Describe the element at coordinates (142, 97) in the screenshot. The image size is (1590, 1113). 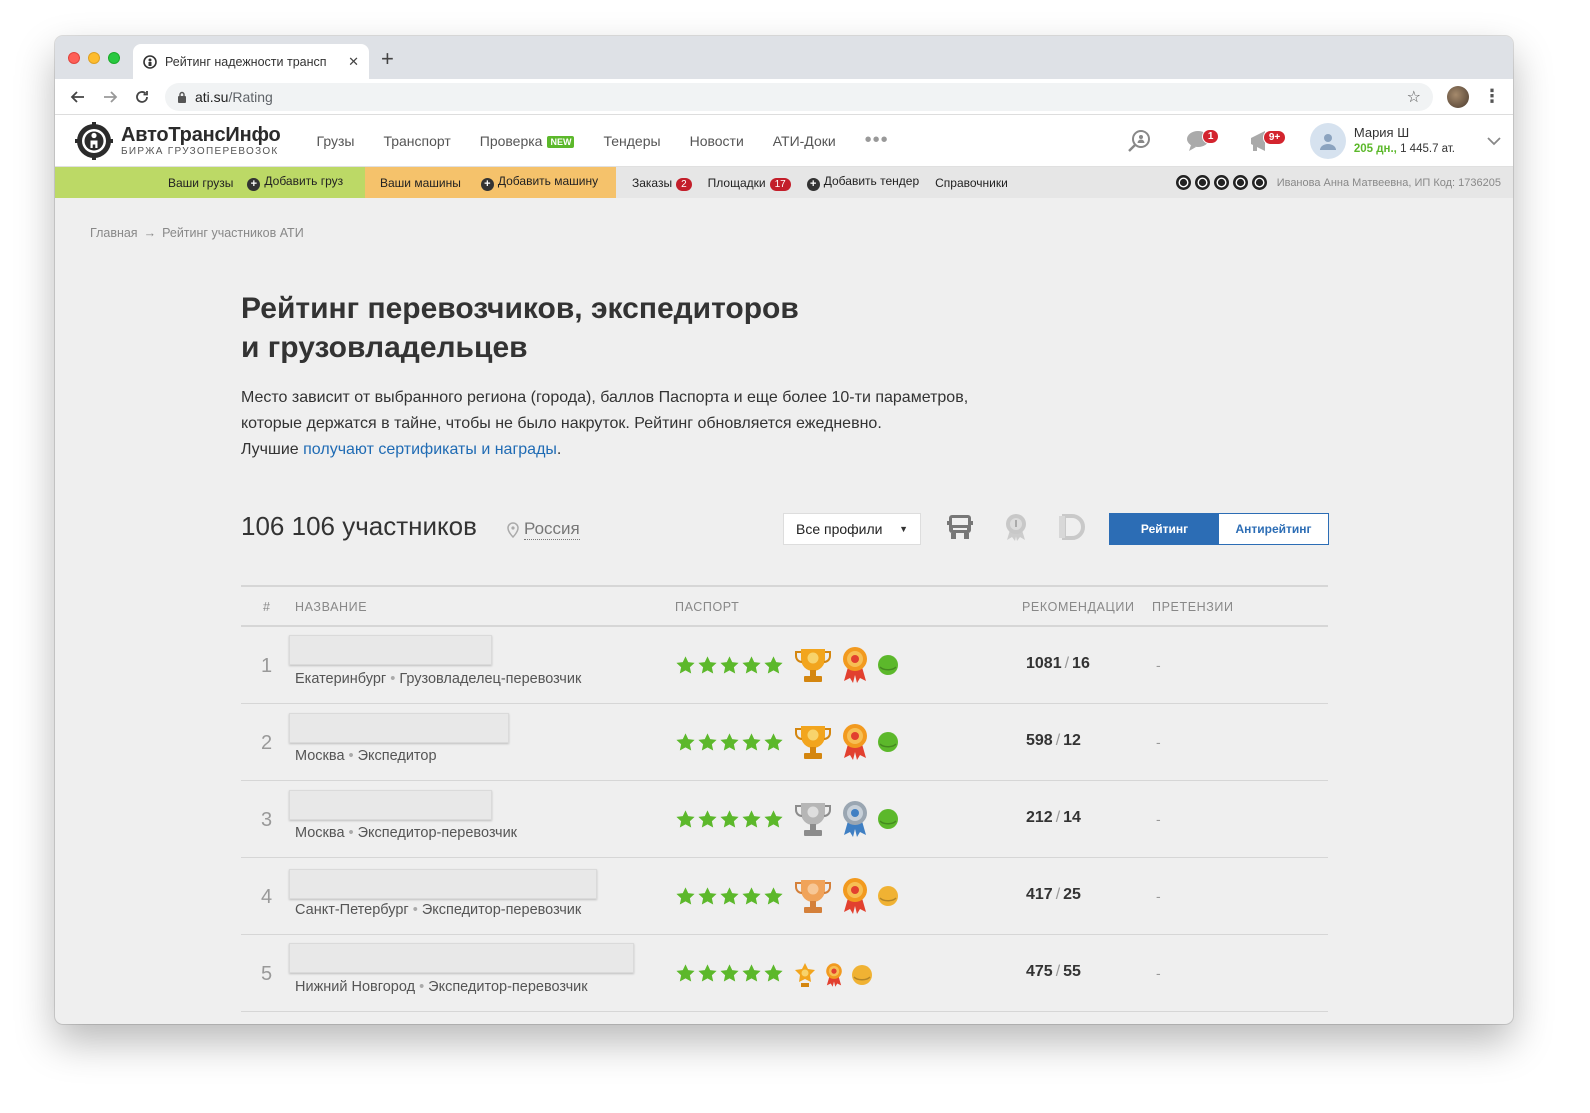
I see `reload-icon` at that location.